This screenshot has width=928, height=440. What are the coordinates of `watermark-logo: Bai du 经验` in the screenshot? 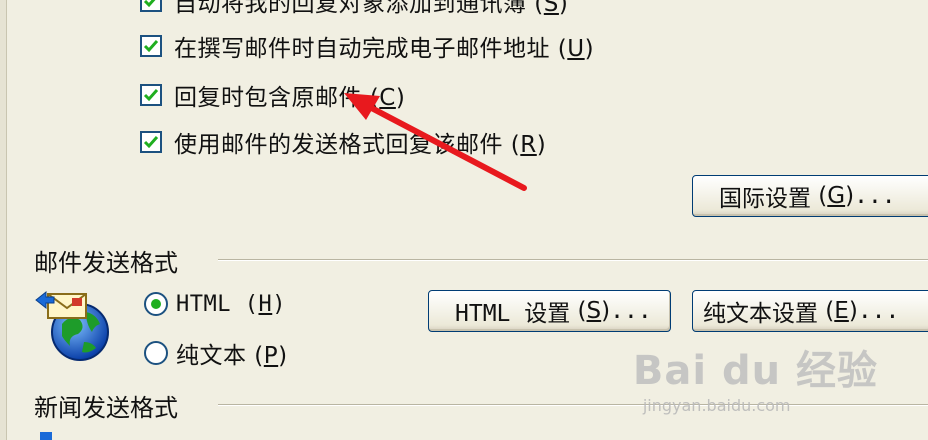 It's located at (755, 371).